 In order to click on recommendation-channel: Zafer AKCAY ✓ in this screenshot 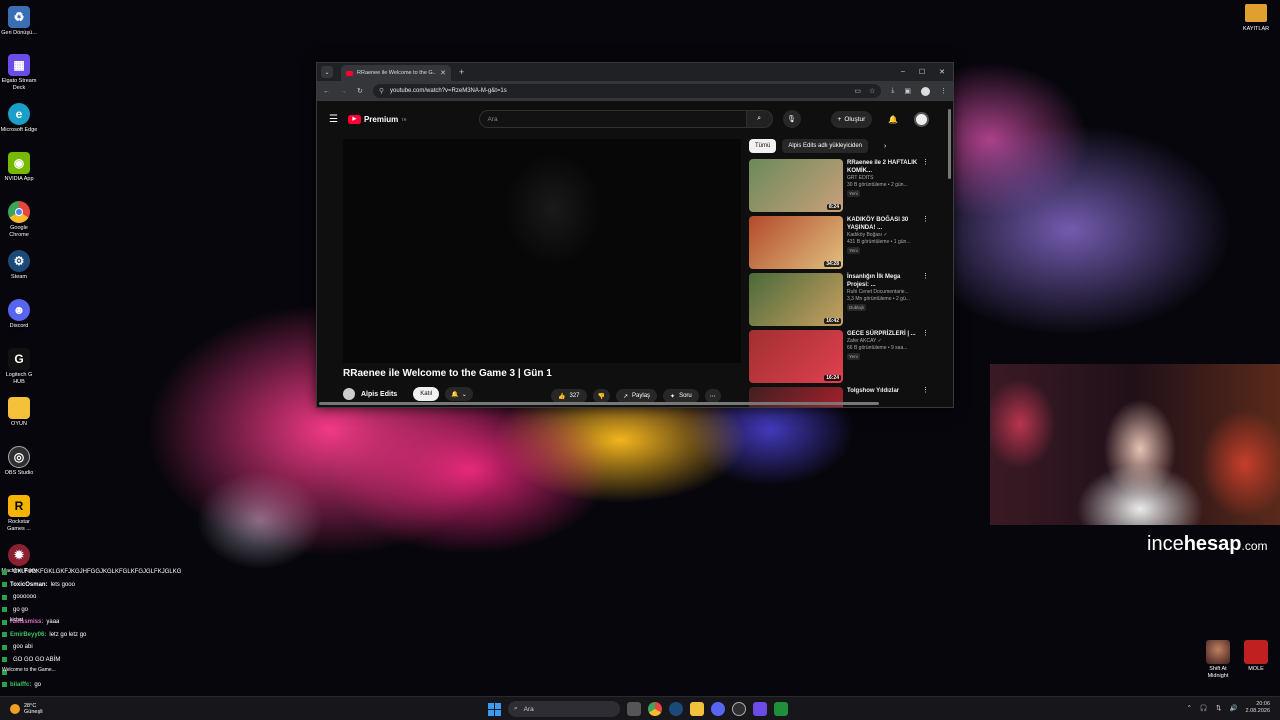, I will do `click(888, 341)`.